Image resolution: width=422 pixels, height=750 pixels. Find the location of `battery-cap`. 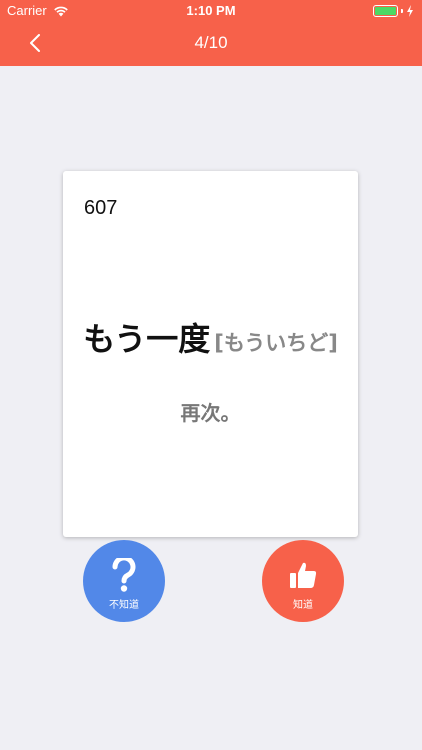

battery-cap is located at coordinates (402, 11).